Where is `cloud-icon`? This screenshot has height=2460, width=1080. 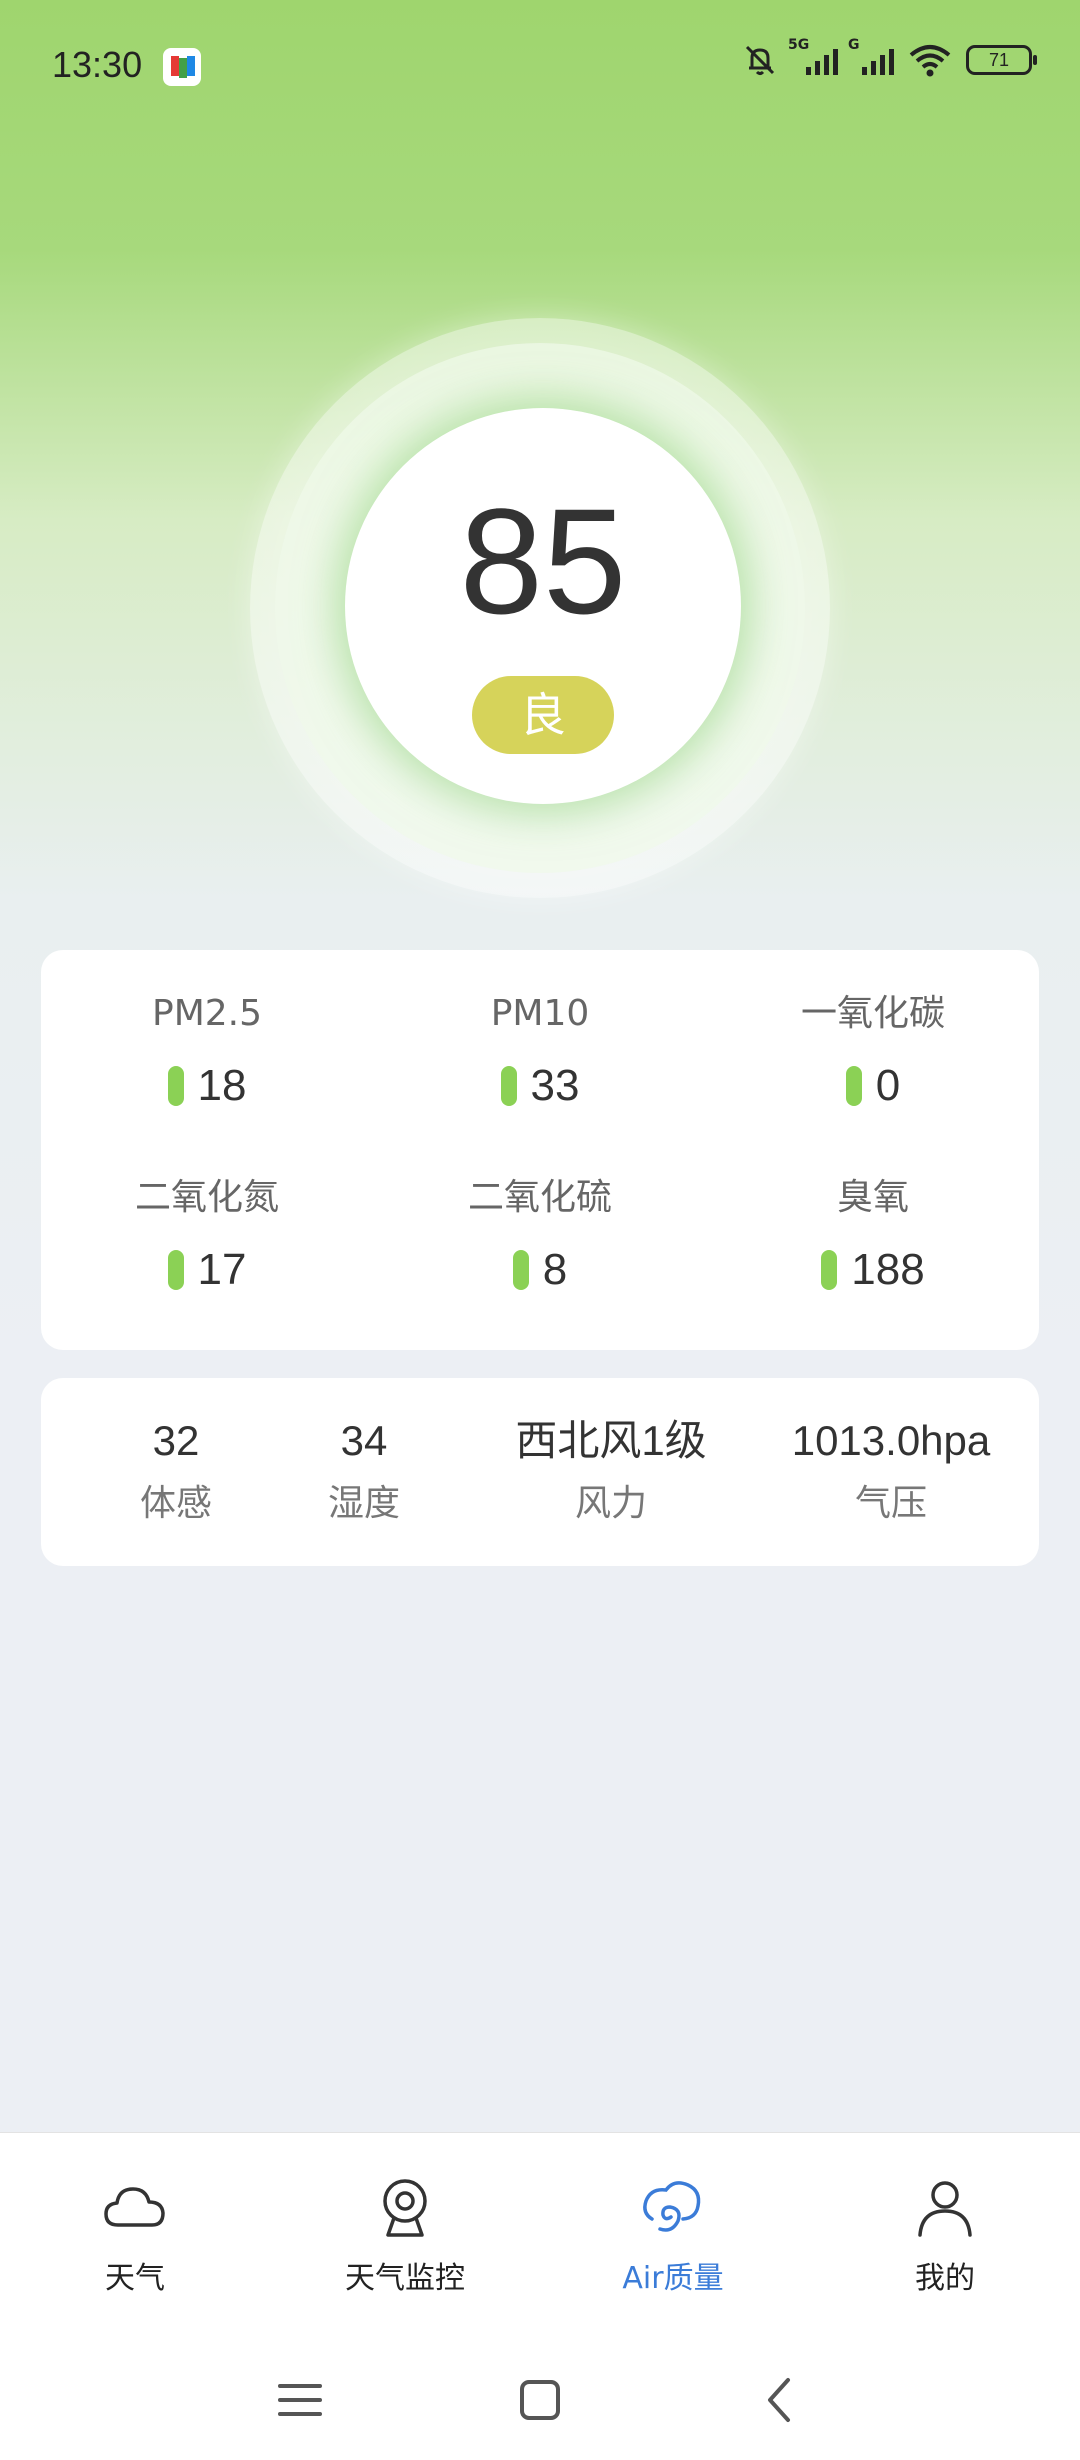 cloud-icon is located at coordinates (134, 2207).